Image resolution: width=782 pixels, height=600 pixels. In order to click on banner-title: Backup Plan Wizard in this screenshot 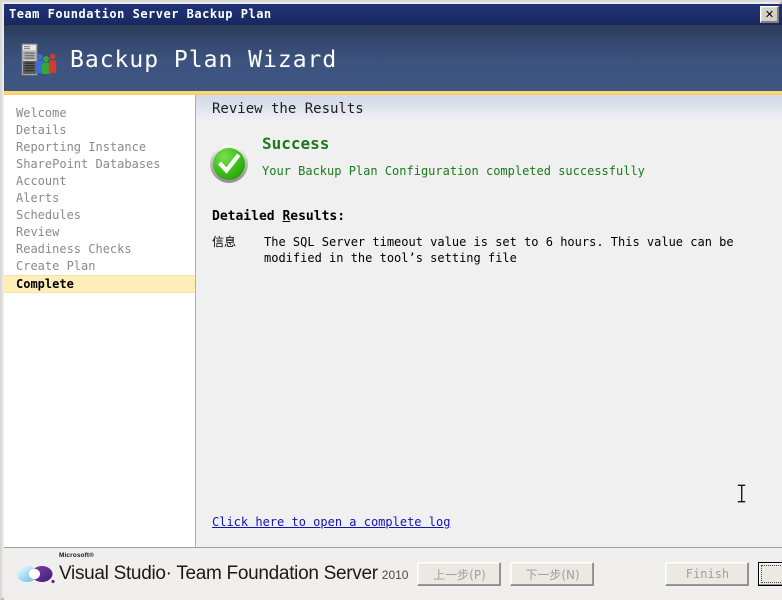, I will do `click(204, 60)`.